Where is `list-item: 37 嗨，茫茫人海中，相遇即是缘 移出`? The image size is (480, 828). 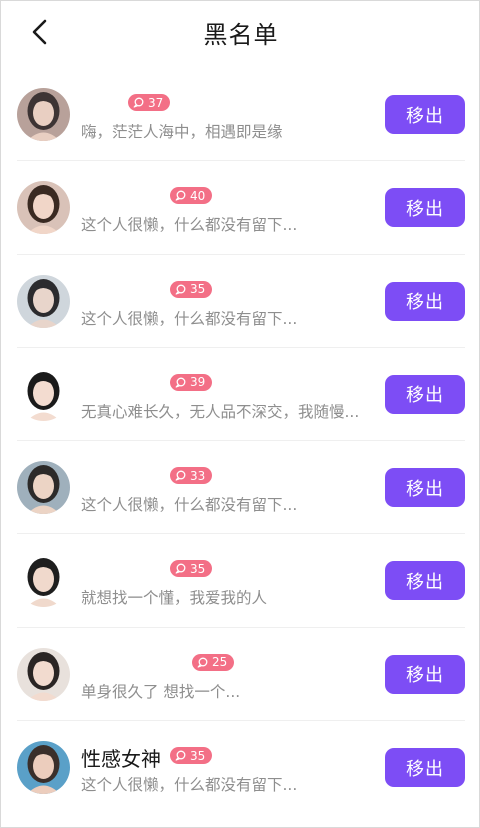
list-item: 37 嗨，茫茫人海中，相遇即是缘 移出 is located at coordinates (240, 115).